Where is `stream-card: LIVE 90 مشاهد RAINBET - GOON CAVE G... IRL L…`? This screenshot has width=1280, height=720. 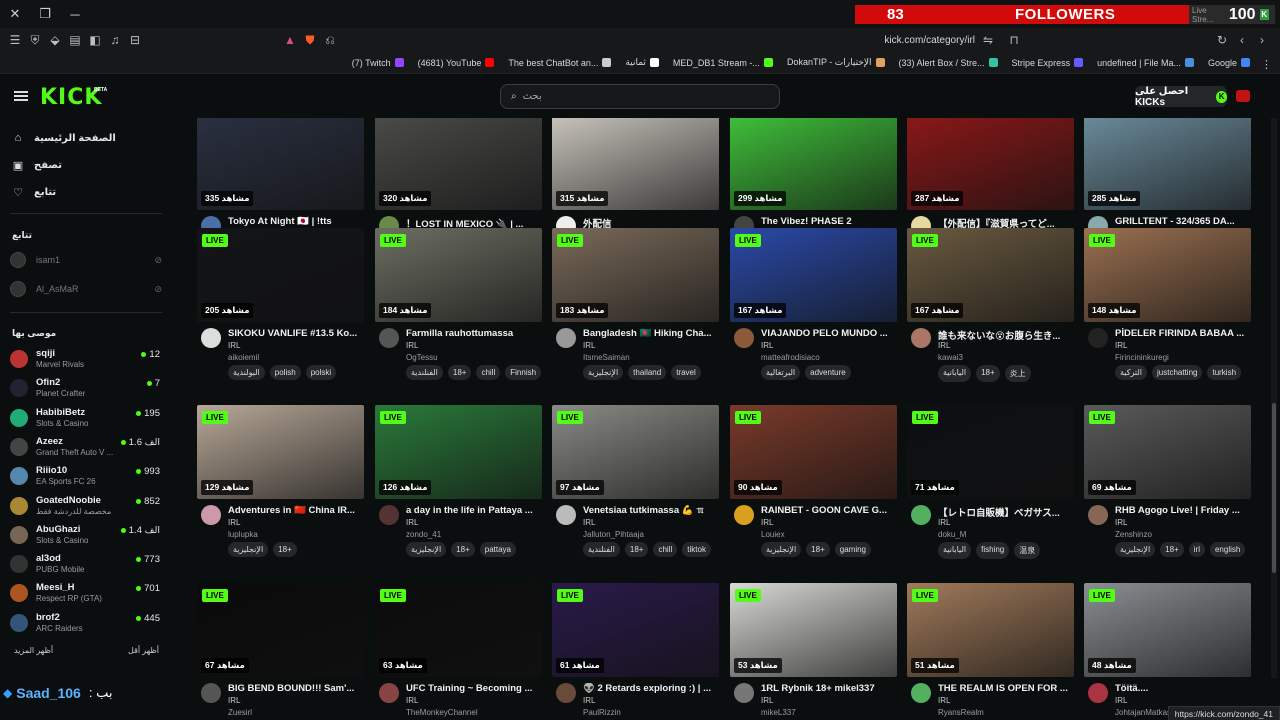
stream-card: LIVE 90 مشاهد RAINBET - GOON CAVE G... IRL L… is located at coordinates (813, 491).